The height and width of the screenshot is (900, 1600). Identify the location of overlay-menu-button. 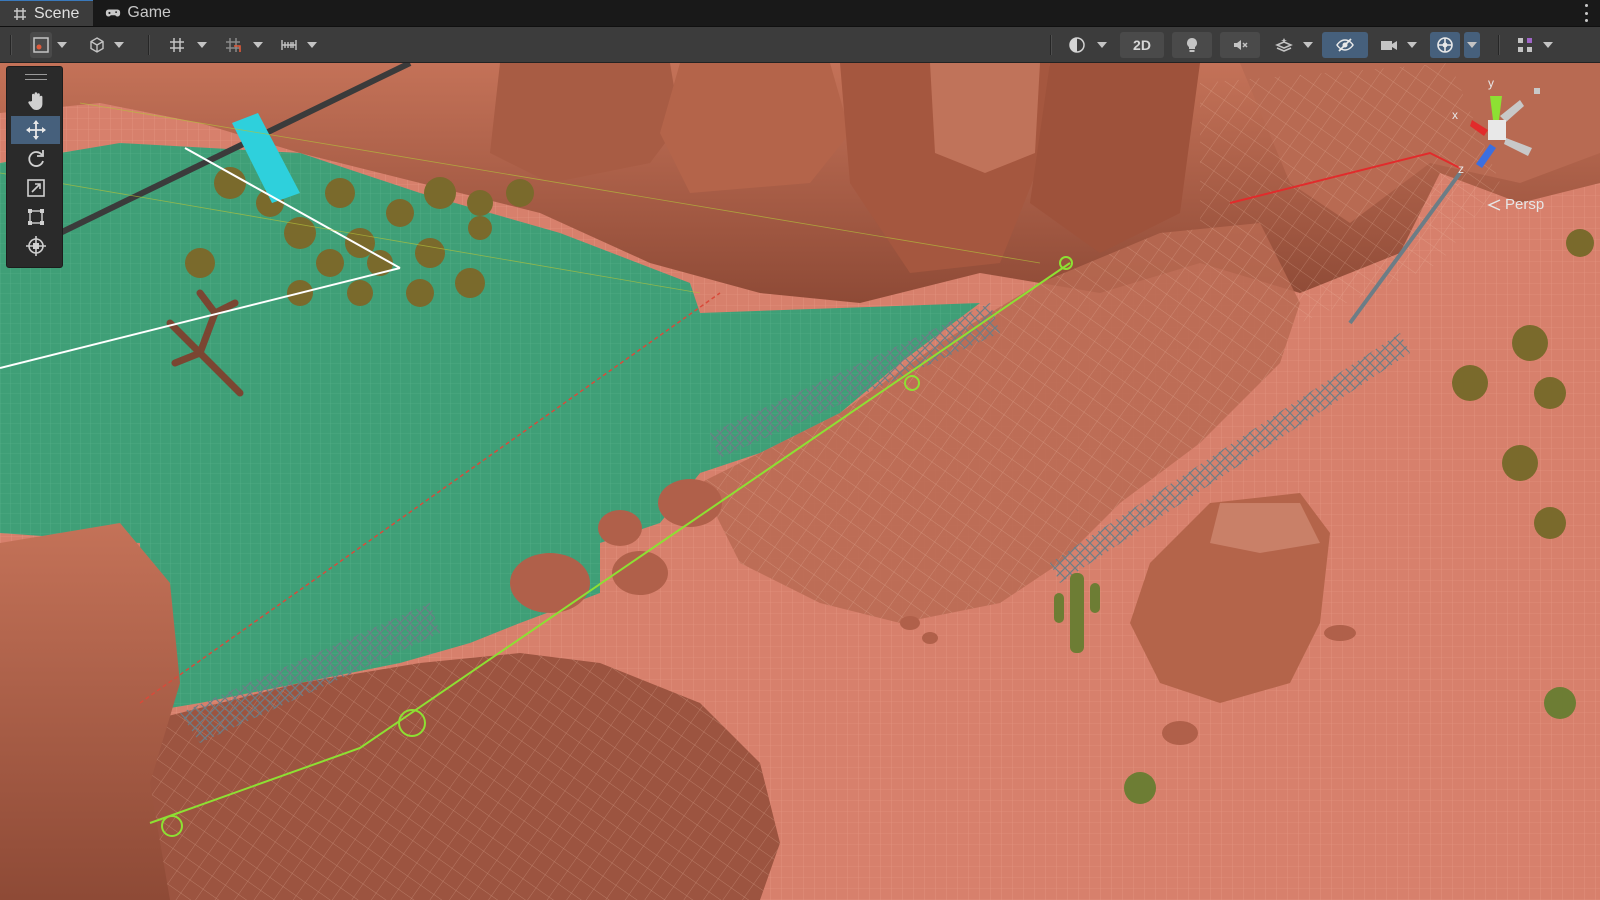
(1525, 45).